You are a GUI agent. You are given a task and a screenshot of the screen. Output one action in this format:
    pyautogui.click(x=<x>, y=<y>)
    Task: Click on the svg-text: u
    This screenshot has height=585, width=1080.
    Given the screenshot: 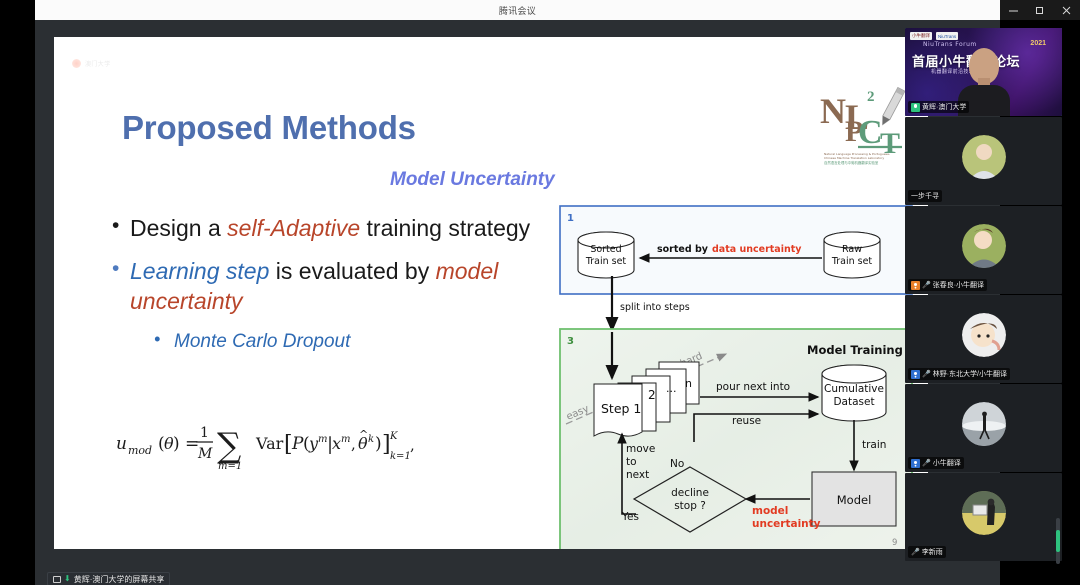 What is the action you would take?
    pyautogui.click(x=121, y=444)
    